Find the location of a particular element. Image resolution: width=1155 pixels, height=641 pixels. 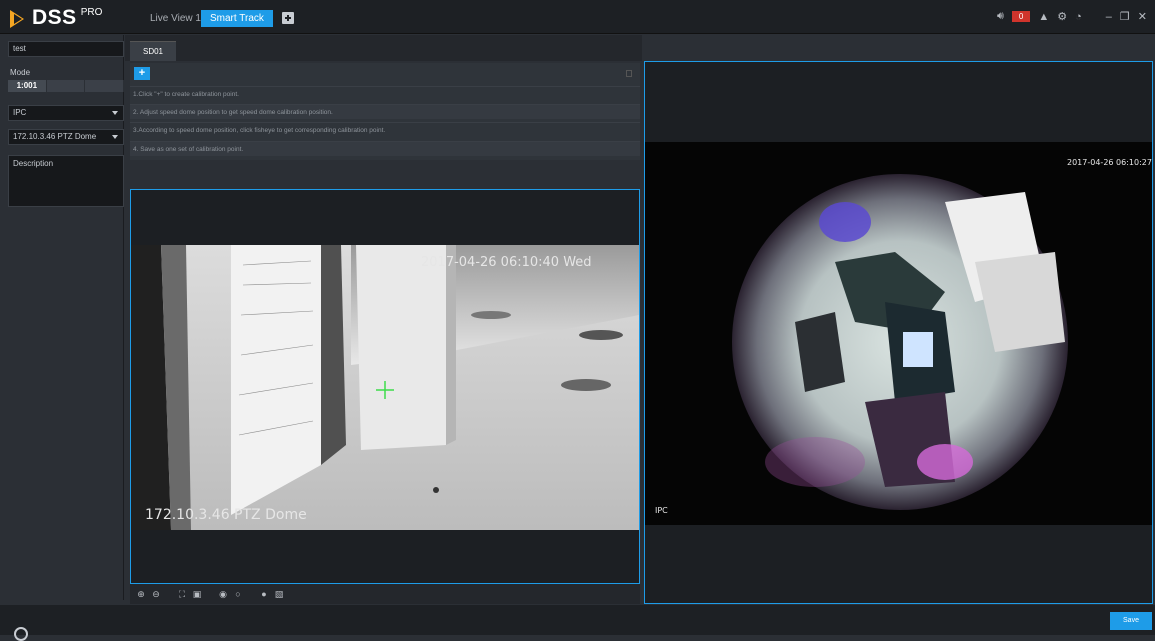

calibration-tab-row: SD01 is located at coordinates (383, 48).